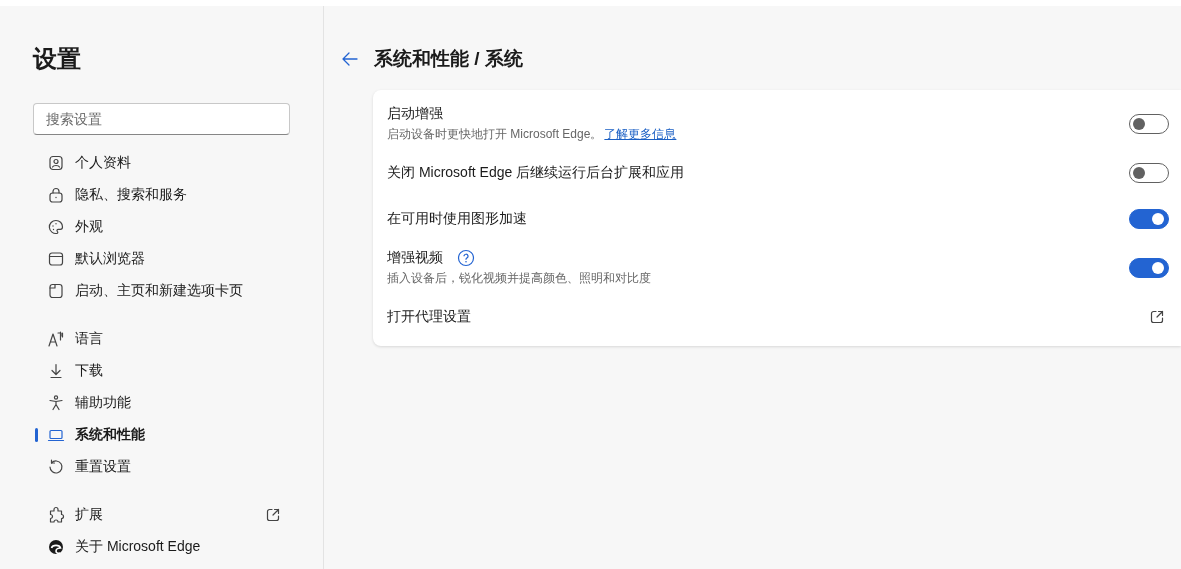  What do you see at coordinates (56, 515) in the screenshot?
I see `puzzle-icon` at bounding box center [56, 515].